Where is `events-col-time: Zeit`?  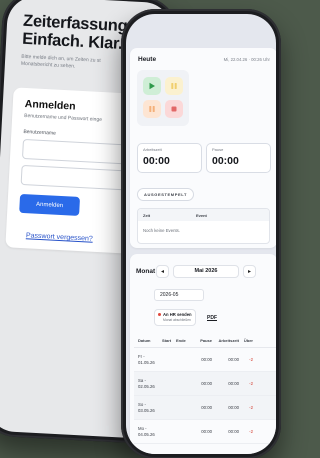 events-col-time: Zeit is located at coordinates (147, 215).